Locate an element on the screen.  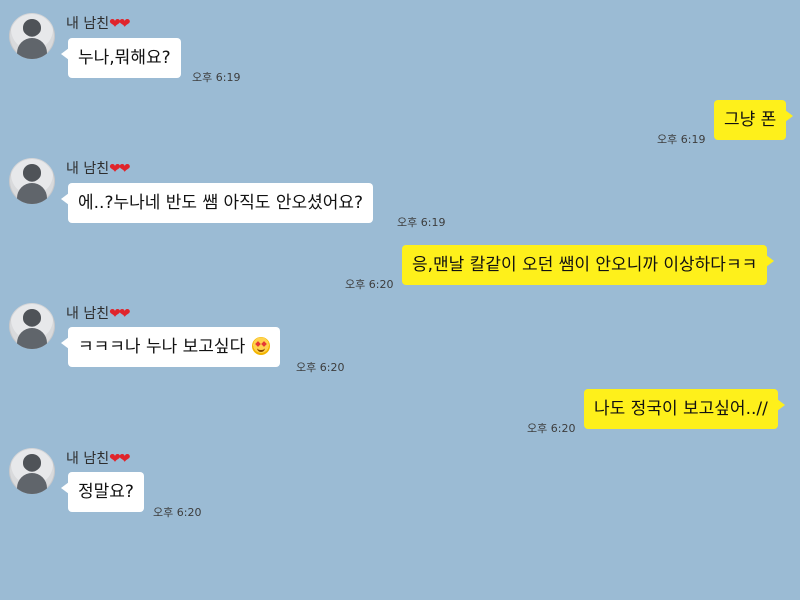
message-text-4: 응,맨날 칼같이 오던 쌤이 안오니까 이상하다ㅋㅋ is located at coordinates (585, 265).